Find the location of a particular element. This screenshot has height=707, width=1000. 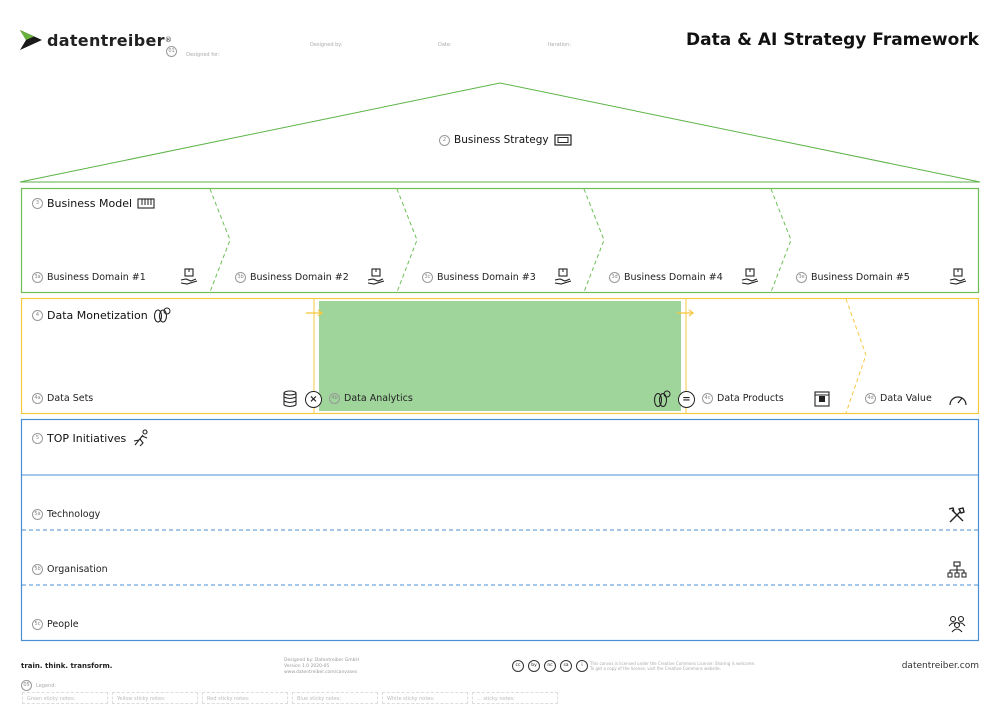

people-row: 5c People is located at coordinates (55, 624).